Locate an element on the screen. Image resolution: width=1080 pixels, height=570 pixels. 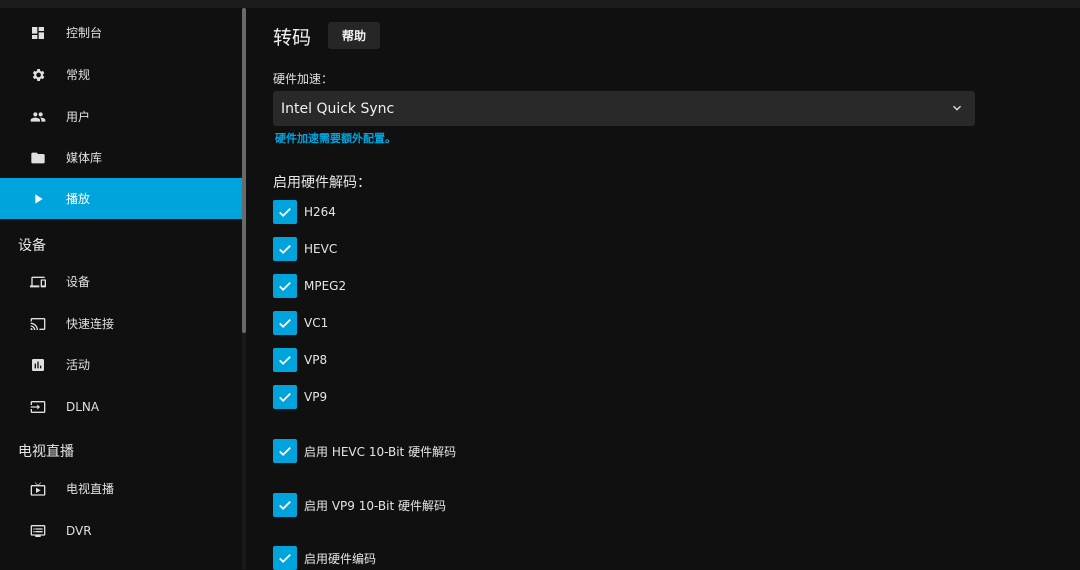
checkbox-hw-encoding: 启用硬件编码 is located at coordinates (324, 558).